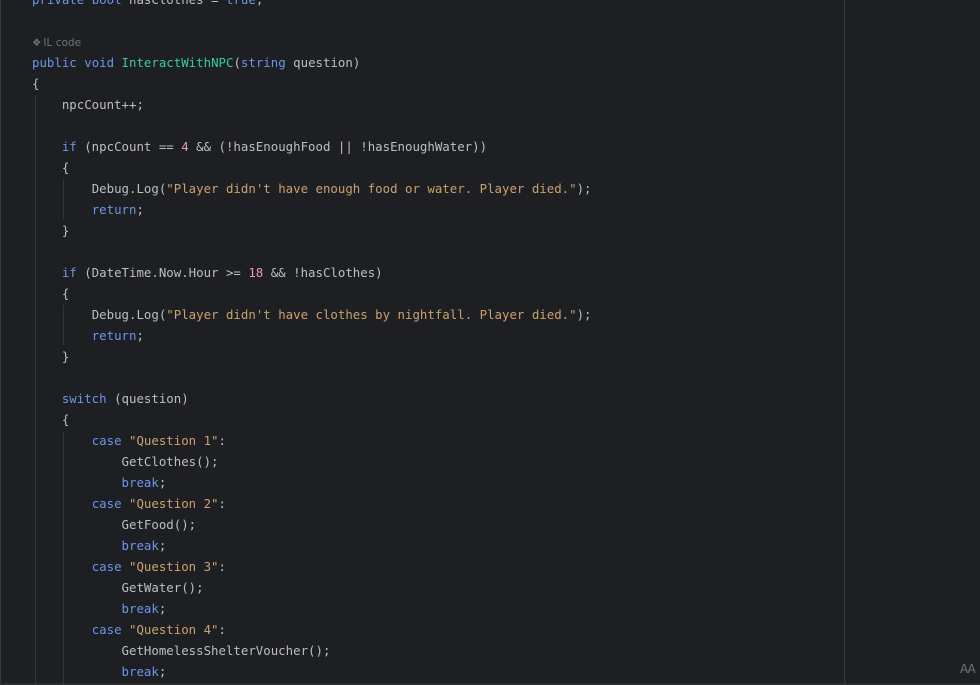  Describe the element at coordinates (968, 669) in the screenshot. I see `font-size-icon: AA` at that location.